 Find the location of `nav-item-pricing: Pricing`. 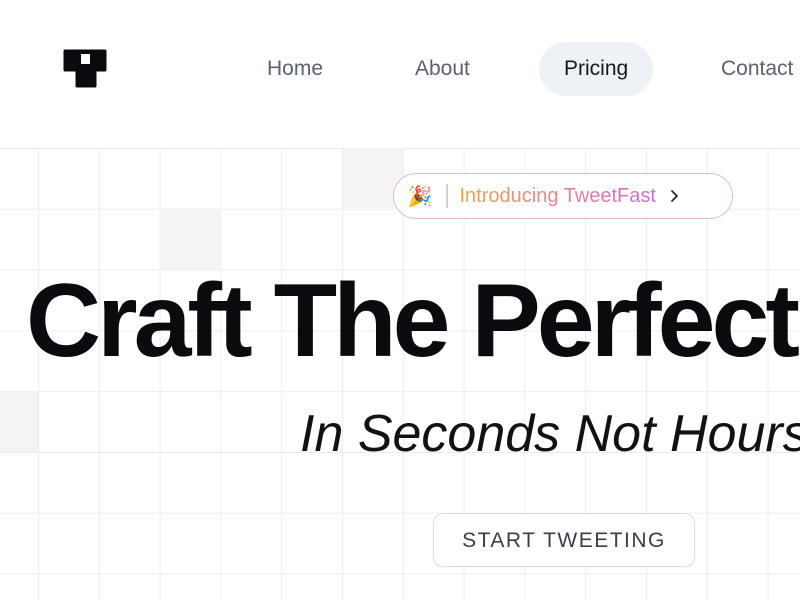

nav-item-pricing: Pricing is located at coordinates (596, 69).